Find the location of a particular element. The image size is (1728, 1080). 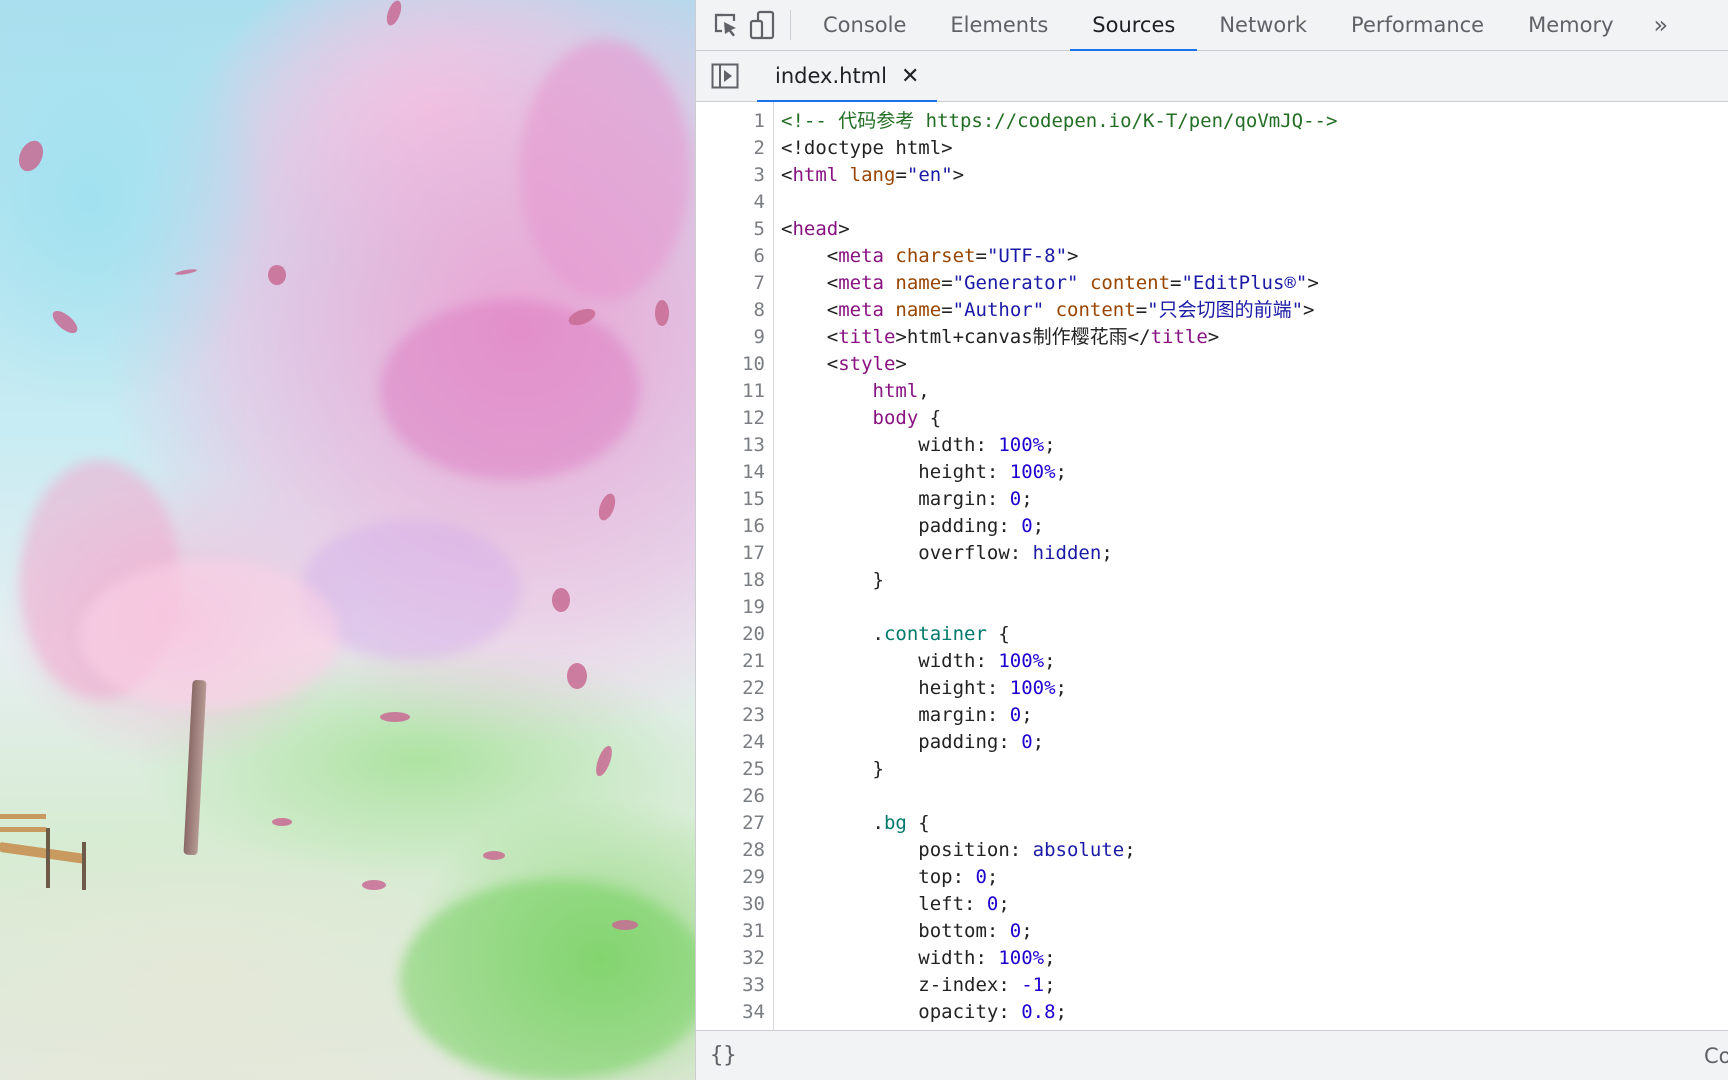

code-line: 6 <meta charset="UTF-8"> is located at coordinates (1212, 256).